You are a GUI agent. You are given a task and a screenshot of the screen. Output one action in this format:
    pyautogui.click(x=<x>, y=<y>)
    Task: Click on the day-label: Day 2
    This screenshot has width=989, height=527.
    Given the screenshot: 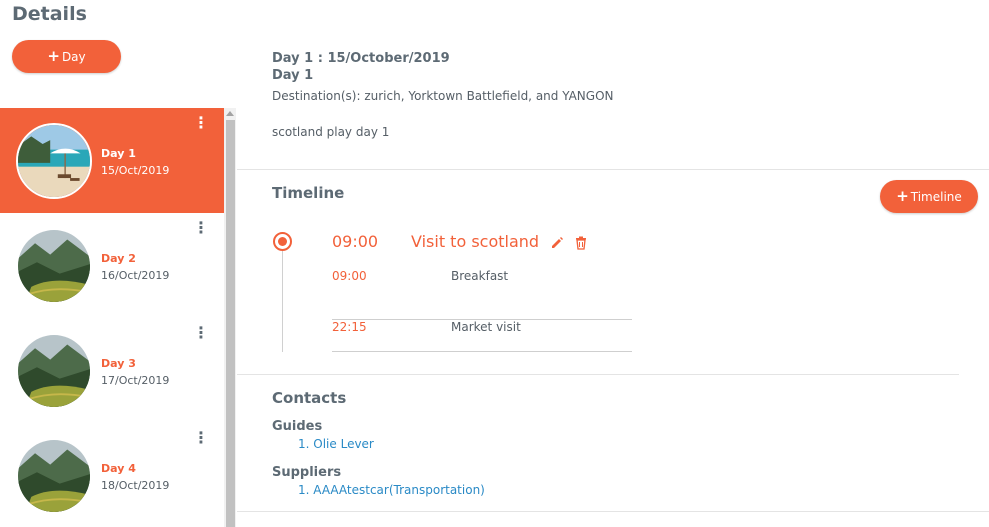 What is the action you would take?
    pyautogui.click(x=118, y=258)
    